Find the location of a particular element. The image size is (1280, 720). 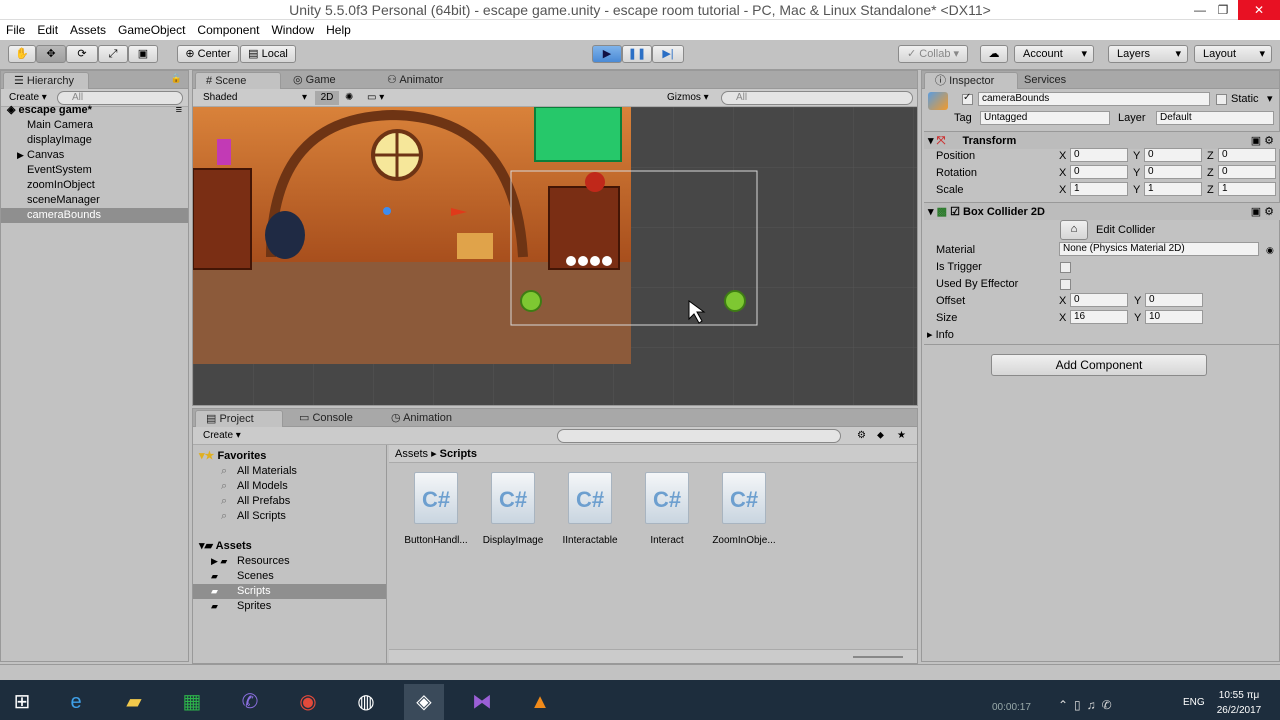

pause-button: ❚❚ is located at coordinates (637, 54).